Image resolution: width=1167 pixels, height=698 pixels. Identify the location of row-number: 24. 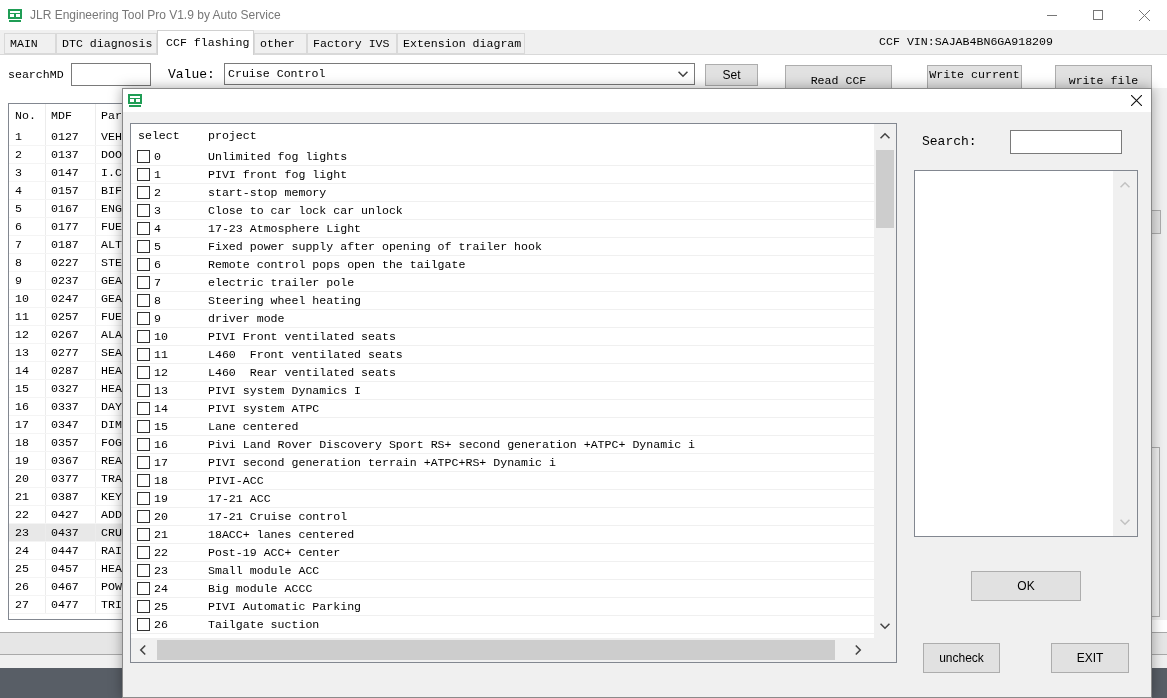
(161, 589).